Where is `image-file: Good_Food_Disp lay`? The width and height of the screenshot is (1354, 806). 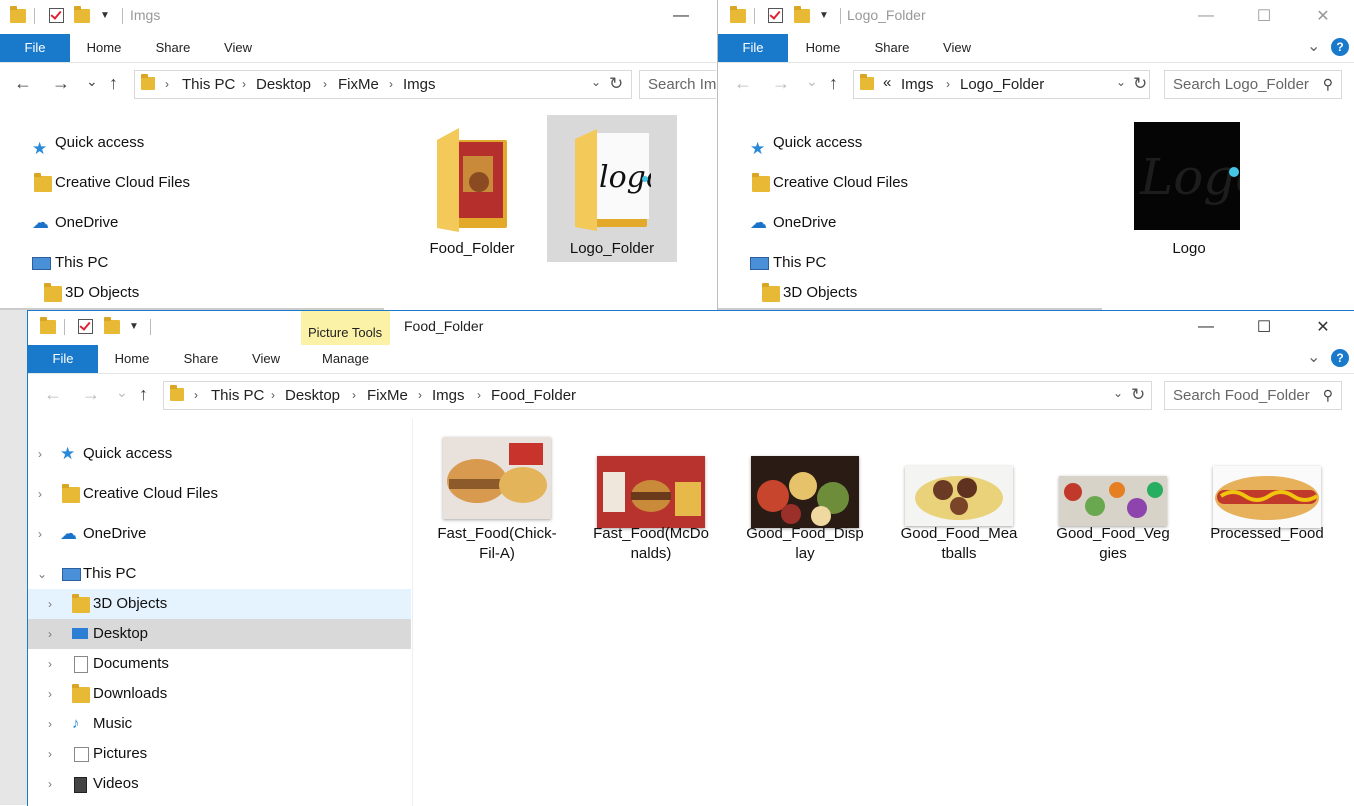
image-file: Good_Food_Disp lay is located at coordinates (805, 498).